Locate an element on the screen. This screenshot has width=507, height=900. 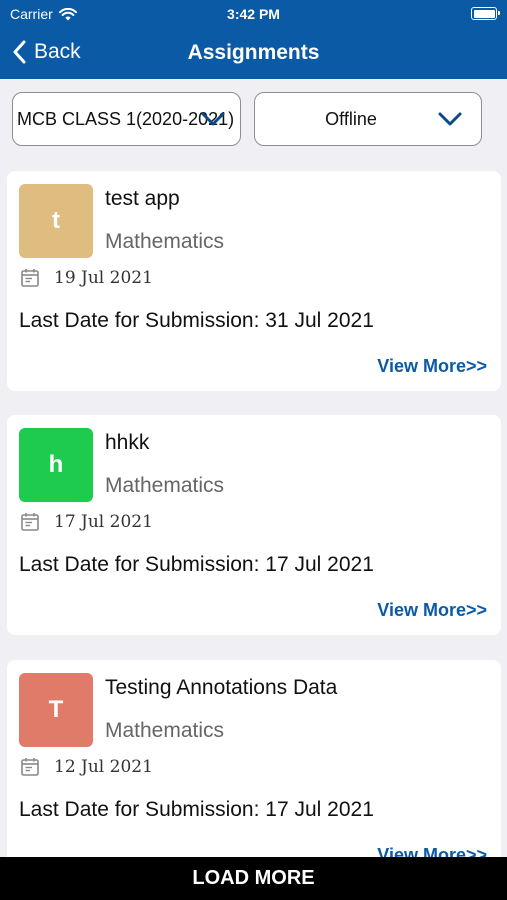
assignment-date: 19 Jul 2021 is located at coordinates (103, 278).